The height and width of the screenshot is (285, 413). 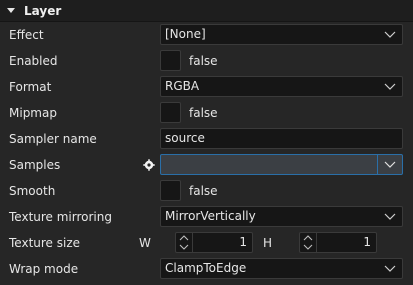 I want to click on section-title: Layer, so click(x=43, y=10).